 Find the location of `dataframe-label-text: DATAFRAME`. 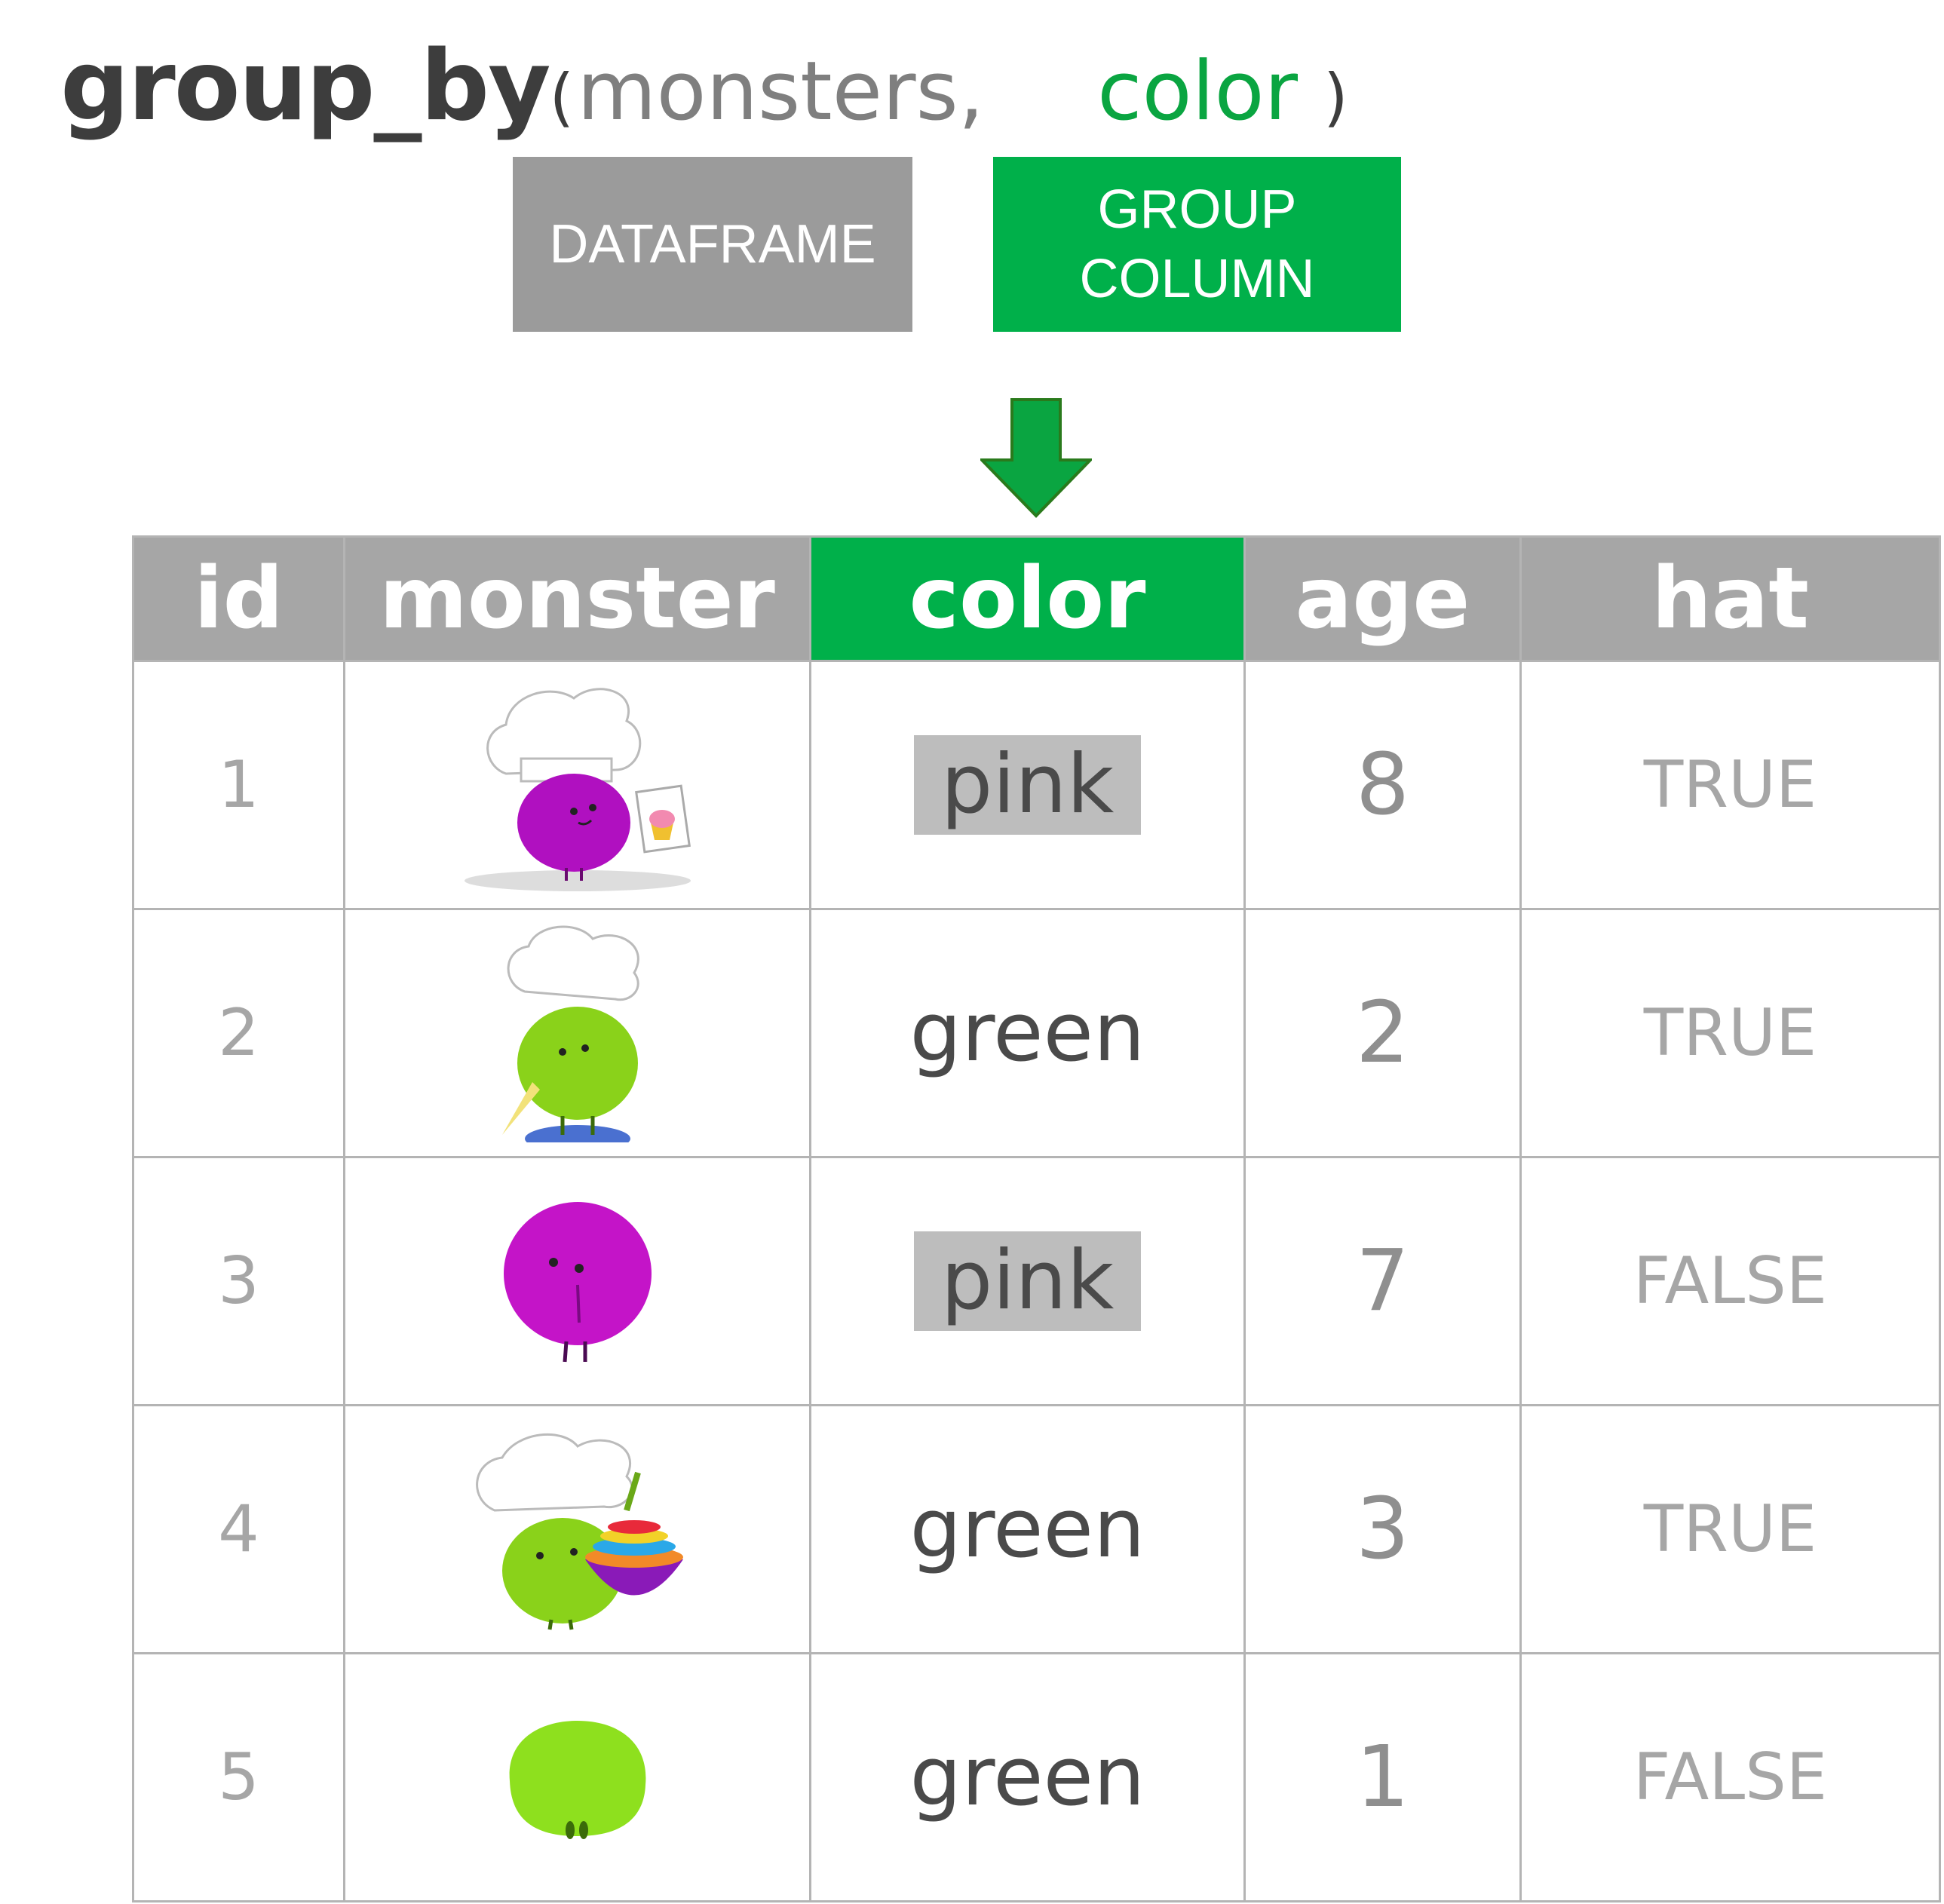

dataframe-label-text: DATAFRAME is located at coordinates (712, 244).